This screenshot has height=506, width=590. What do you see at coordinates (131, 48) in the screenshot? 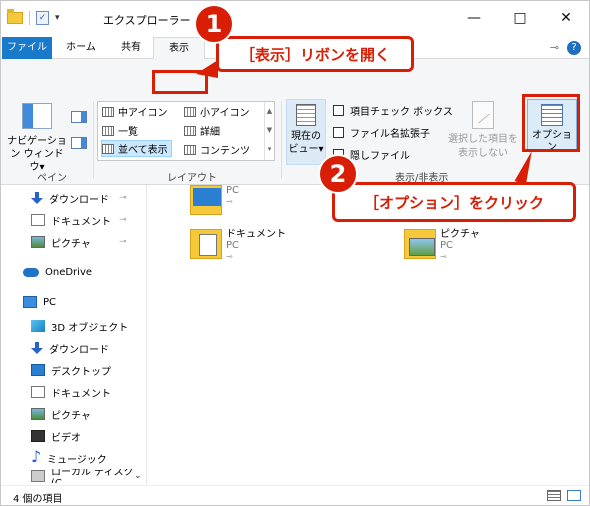
I see `tab-share: 共有` at bounding box center [131, 48].